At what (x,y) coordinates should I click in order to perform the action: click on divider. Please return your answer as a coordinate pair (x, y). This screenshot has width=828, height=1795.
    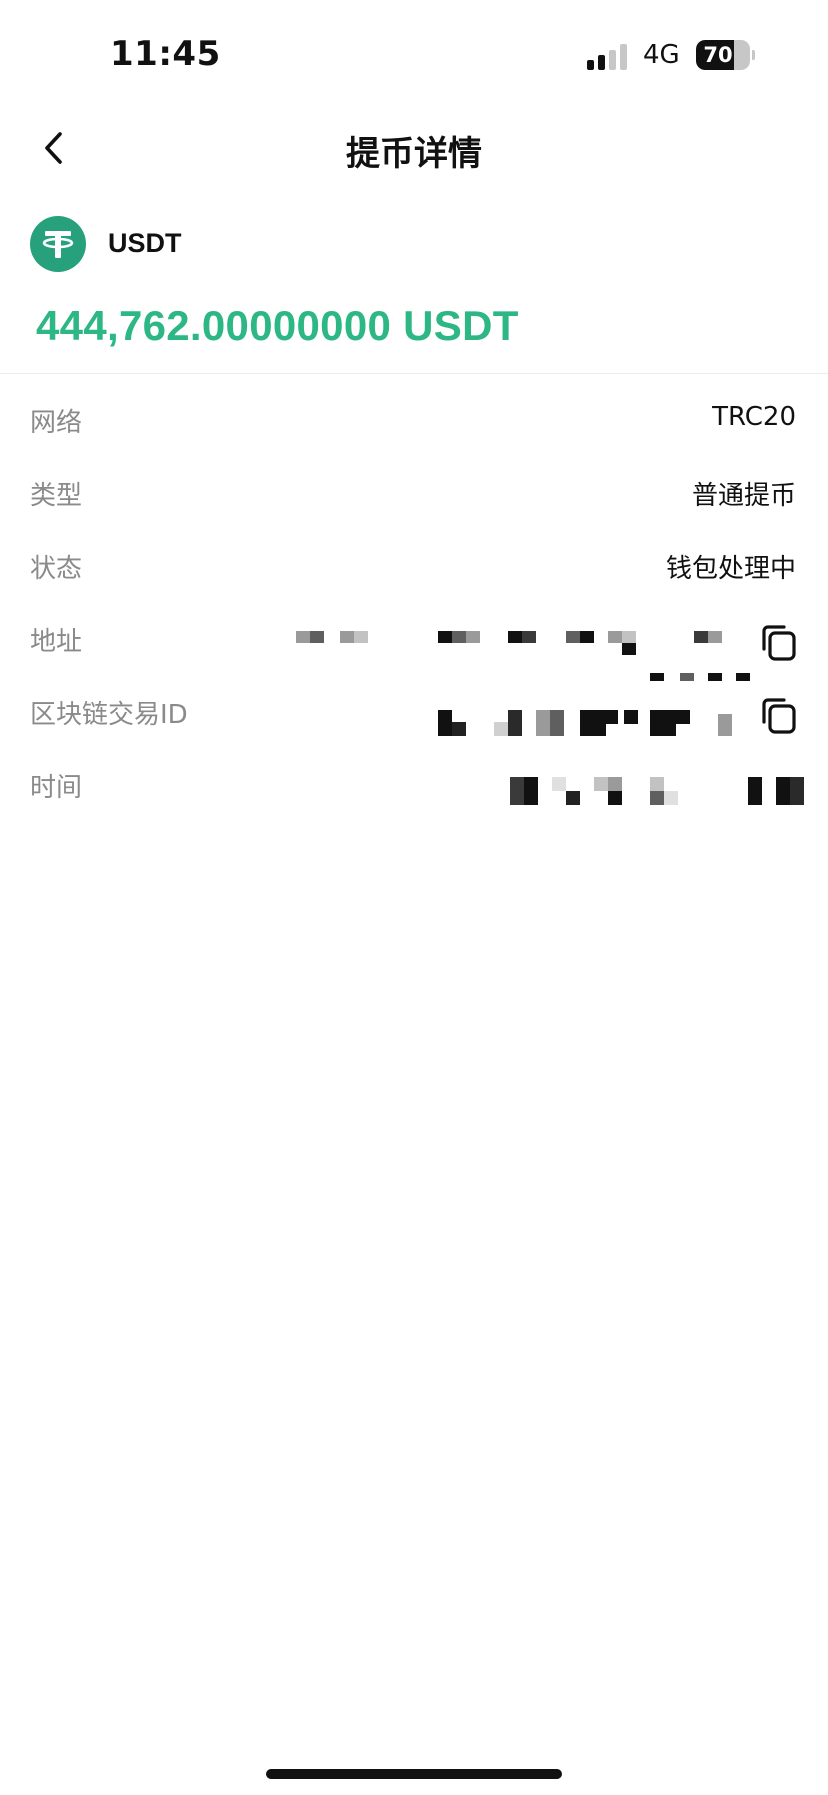
    Looking at the image, I should click on (414, 373).